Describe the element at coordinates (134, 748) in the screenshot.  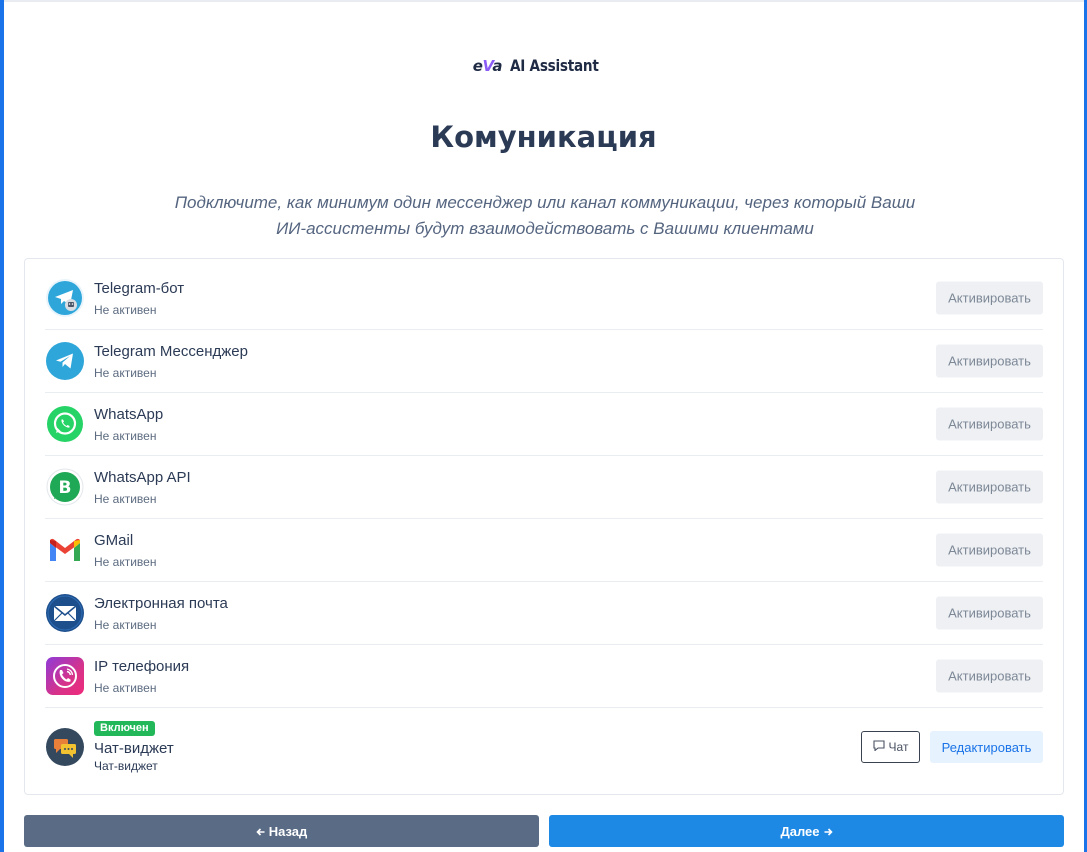
I see `channel-name: Чат-виджет` at that location.